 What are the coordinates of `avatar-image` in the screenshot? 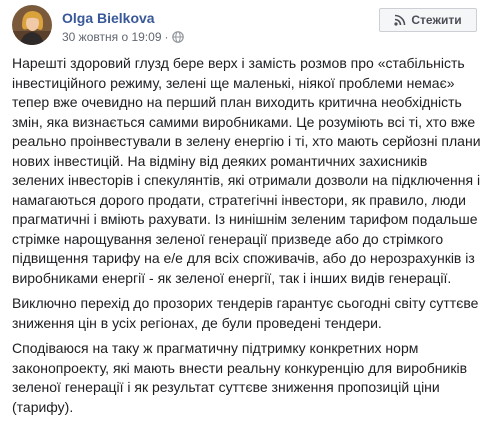 It's located at (32, 25).